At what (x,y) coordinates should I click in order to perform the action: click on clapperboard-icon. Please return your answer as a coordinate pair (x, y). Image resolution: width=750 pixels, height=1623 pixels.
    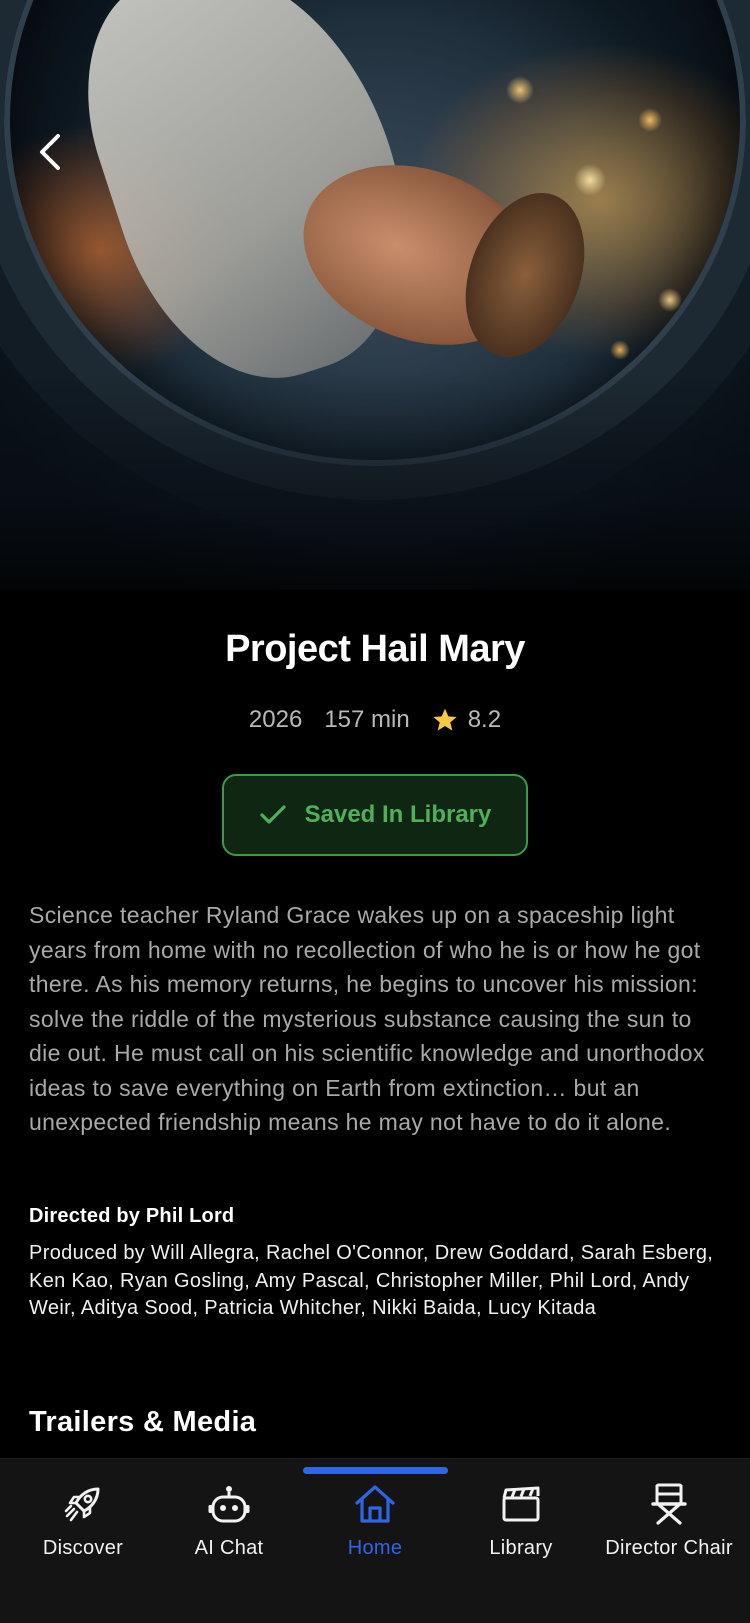
    Looking at the image, I should click on (521, 1504).